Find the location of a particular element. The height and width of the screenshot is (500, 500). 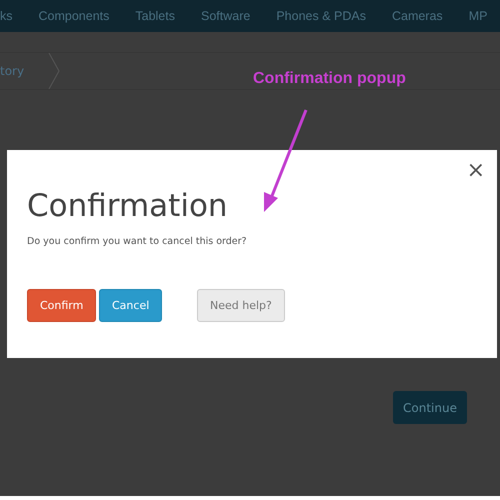

chevron-icon is located at coordinates (54, 71).